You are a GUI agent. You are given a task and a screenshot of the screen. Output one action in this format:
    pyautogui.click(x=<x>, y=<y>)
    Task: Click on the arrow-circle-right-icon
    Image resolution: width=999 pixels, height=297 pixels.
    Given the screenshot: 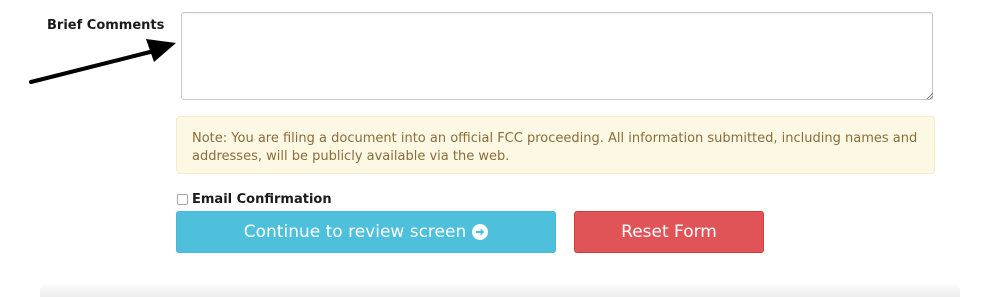 What is the action you would take?
    pyautogui.click(x=480, y=232)
    